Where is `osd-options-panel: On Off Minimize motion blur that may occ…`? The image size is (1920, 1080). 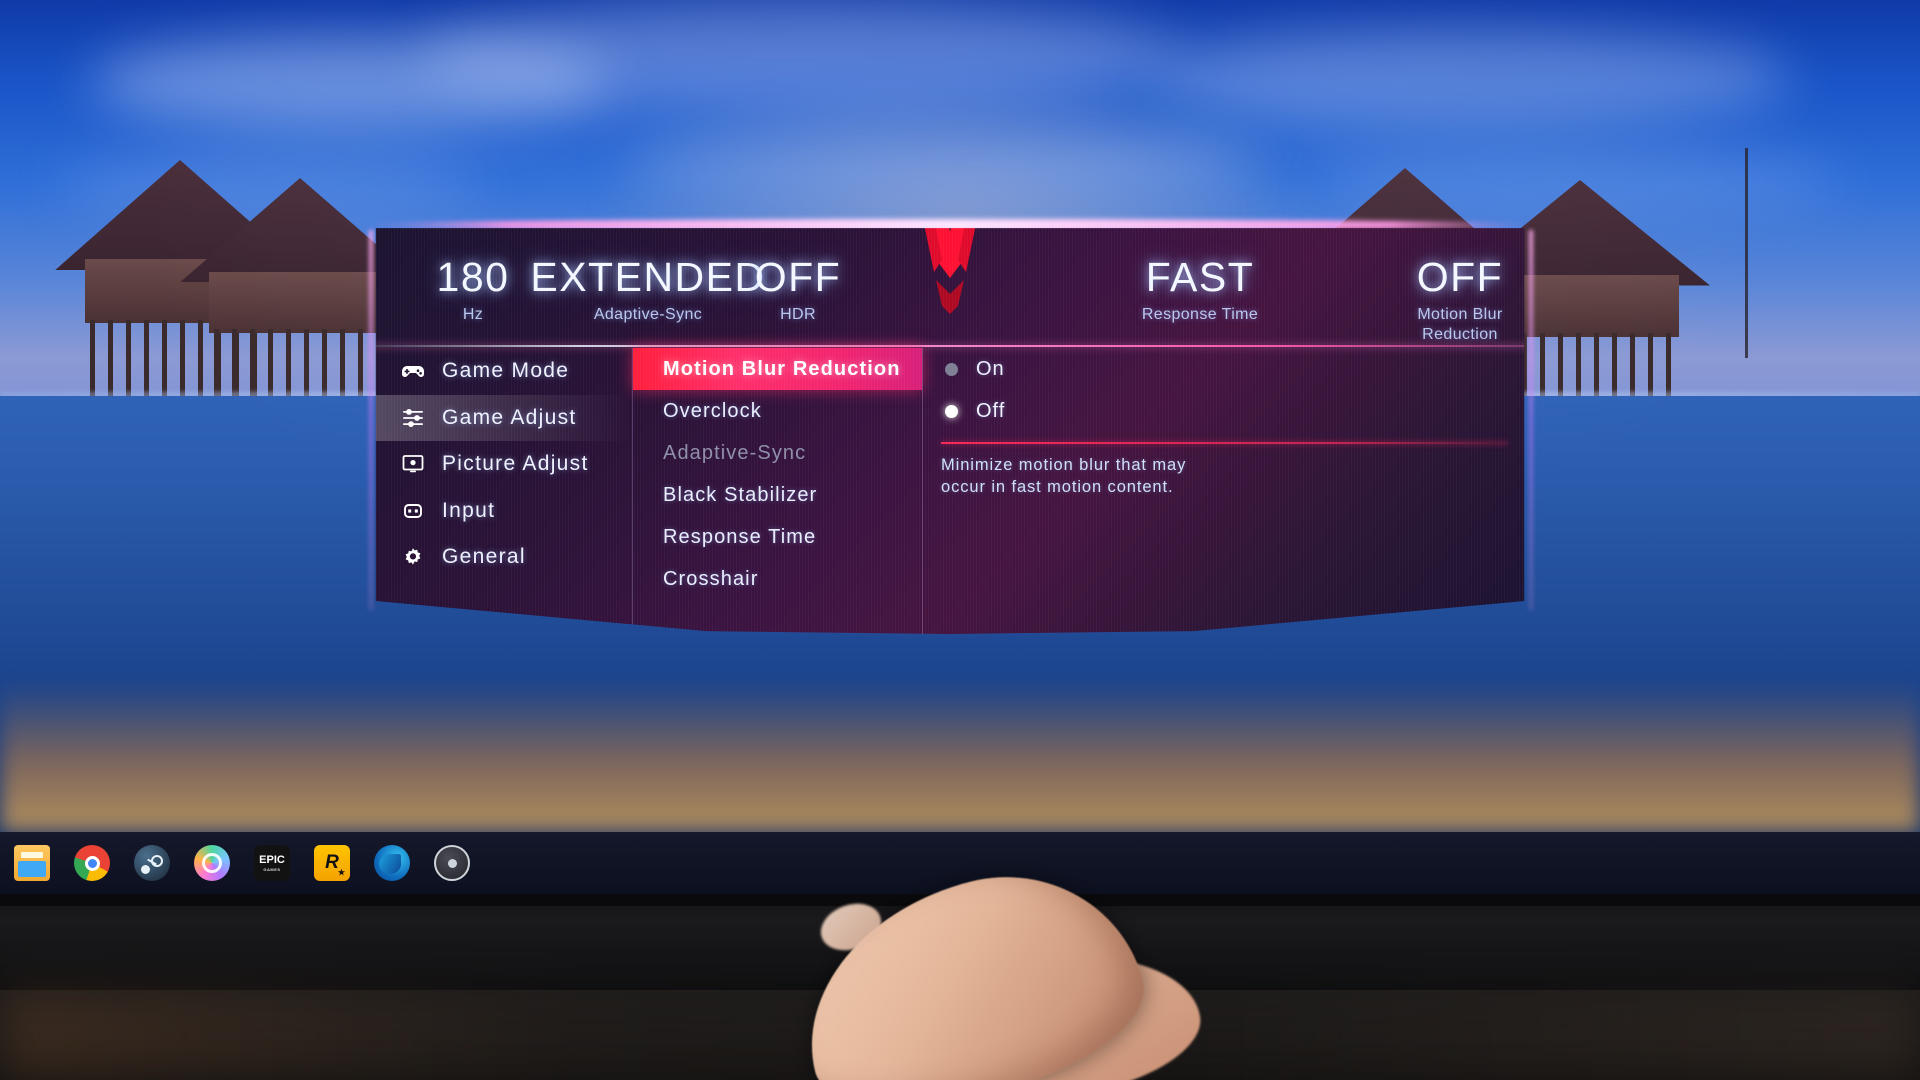
osd-options-panel: On Off Minimize motion blur that may occ… is located at coordinates (1223, 491).